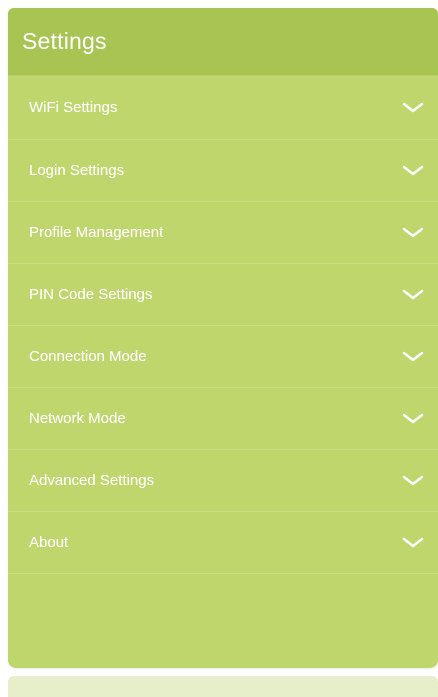  What do you see at coordinates (223, 295) in the screenshot?
I see `menu-item-pin-code-settings: PIN Code Settings` at bounding box center [223, 295].